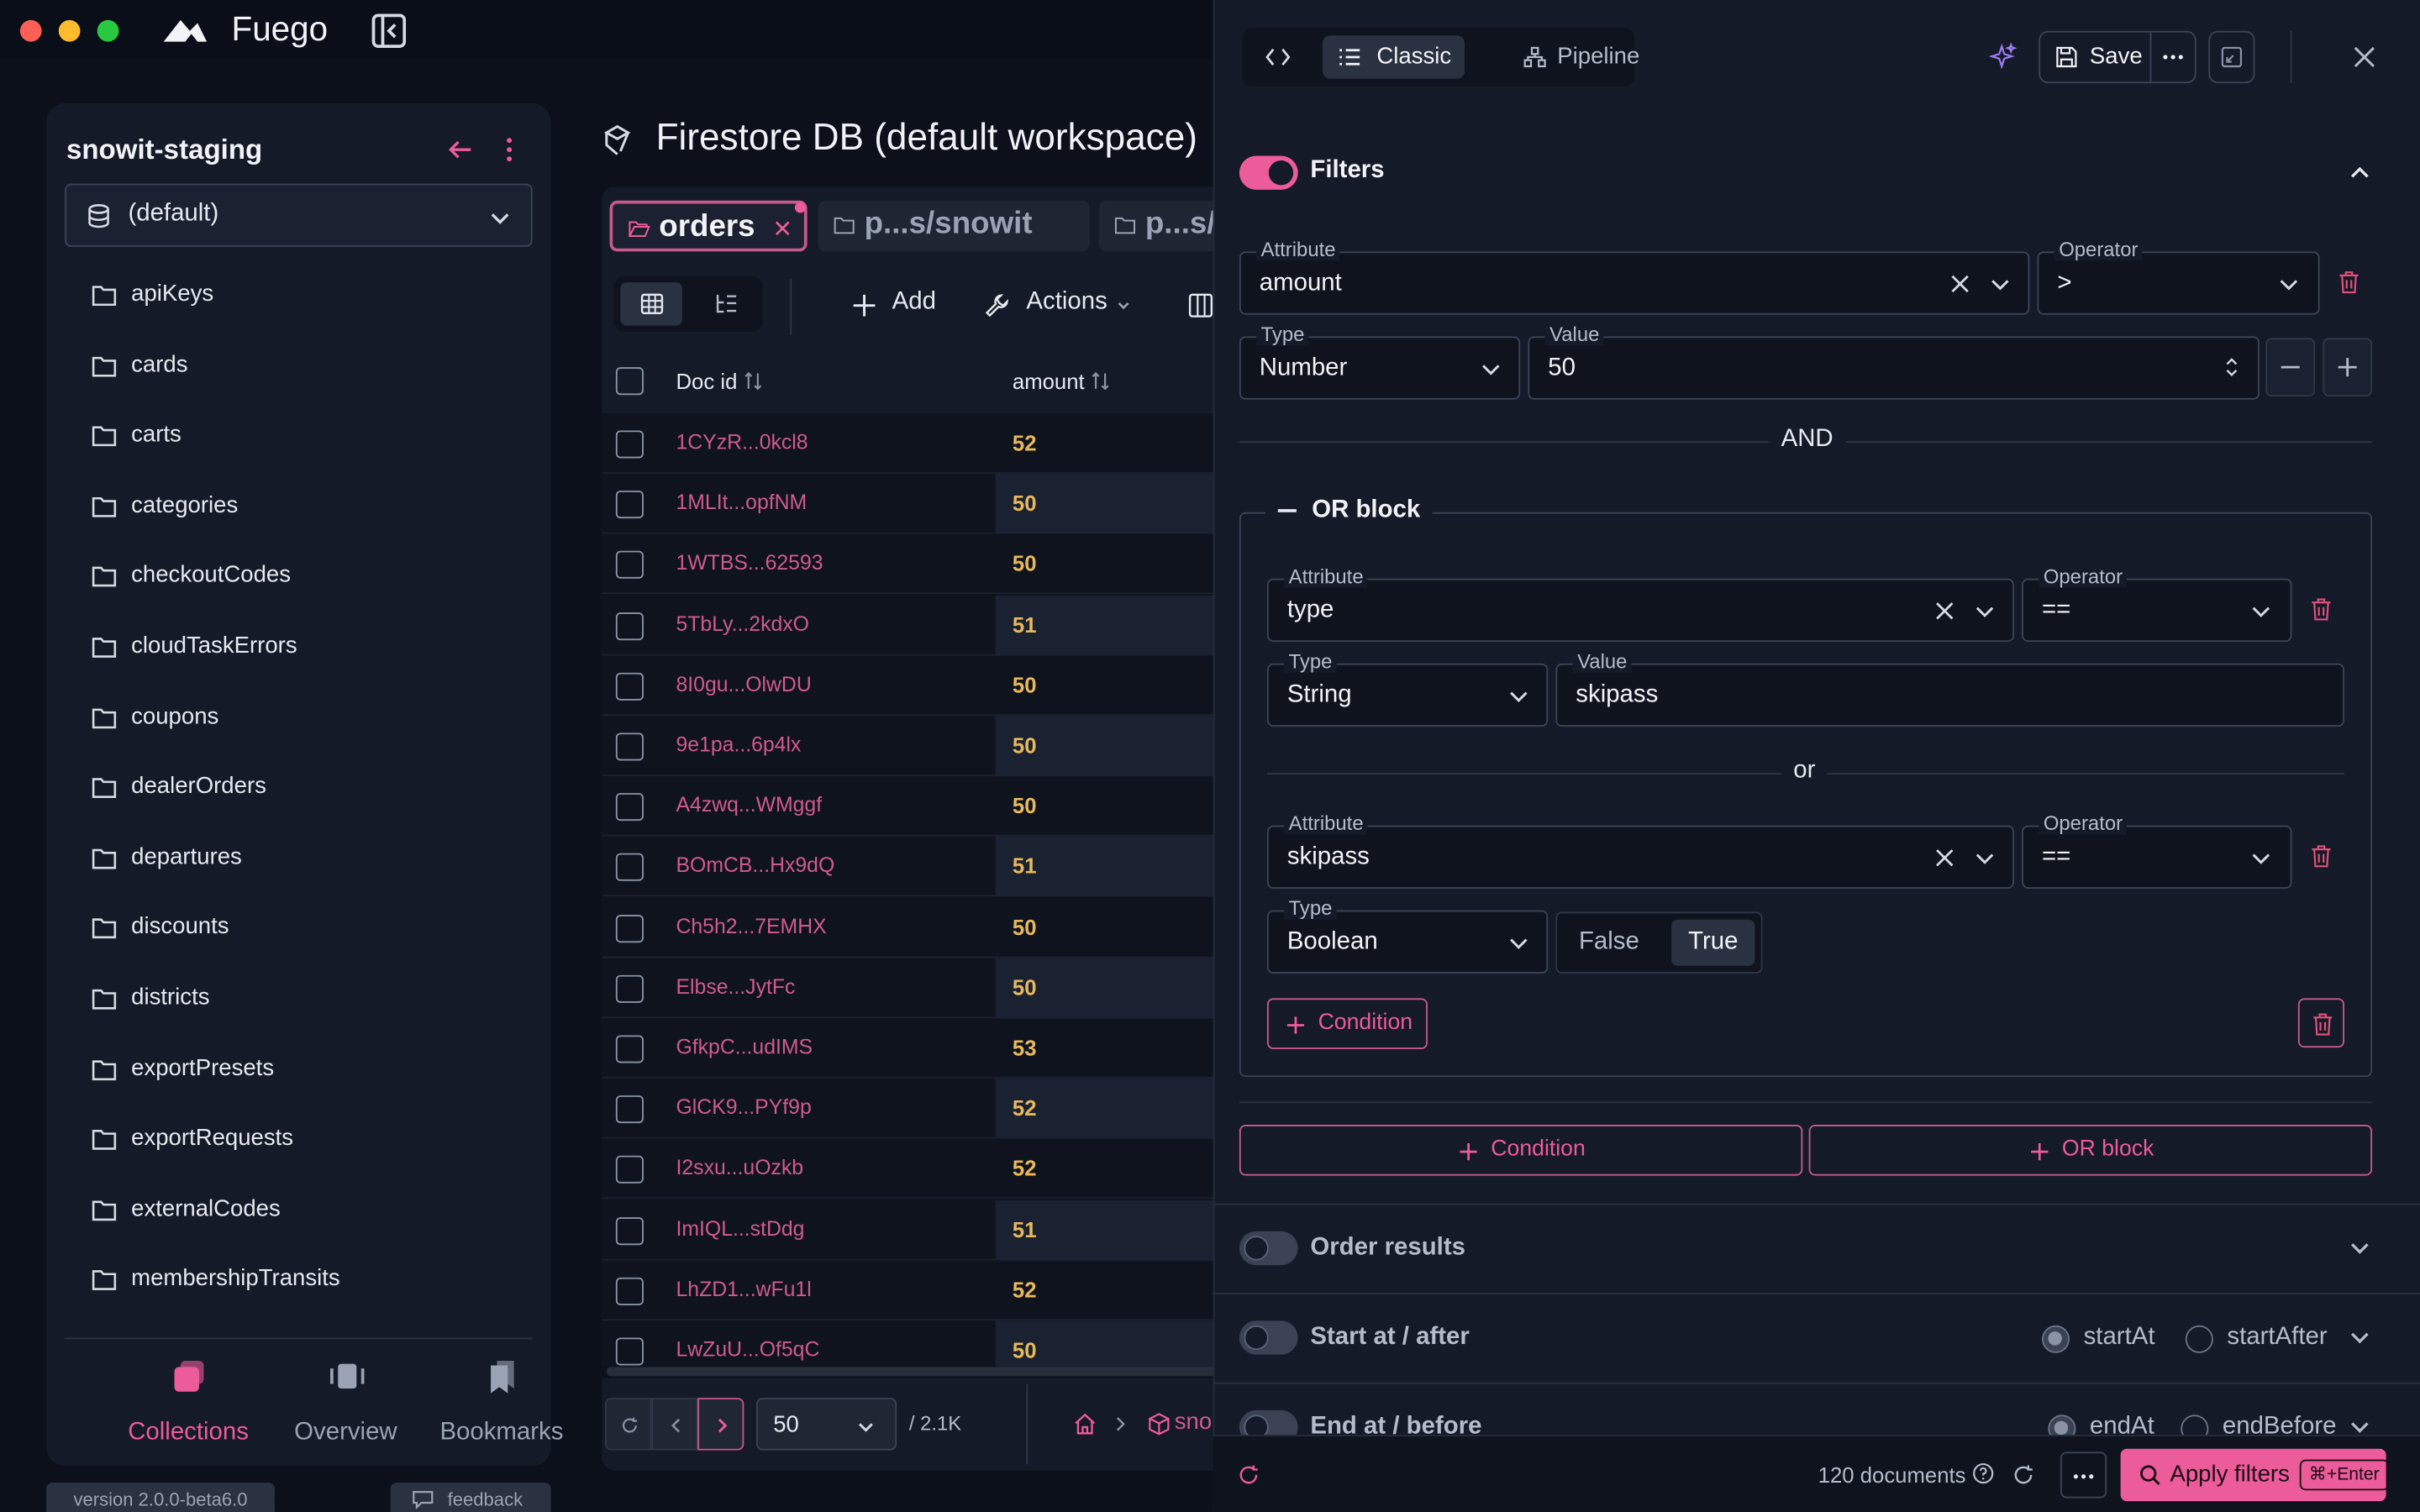 The image size is (2420, 1512). Describe the element at coordinates (470, 1497) in the screenshot. I see `feedback-button: feedback` at that location.